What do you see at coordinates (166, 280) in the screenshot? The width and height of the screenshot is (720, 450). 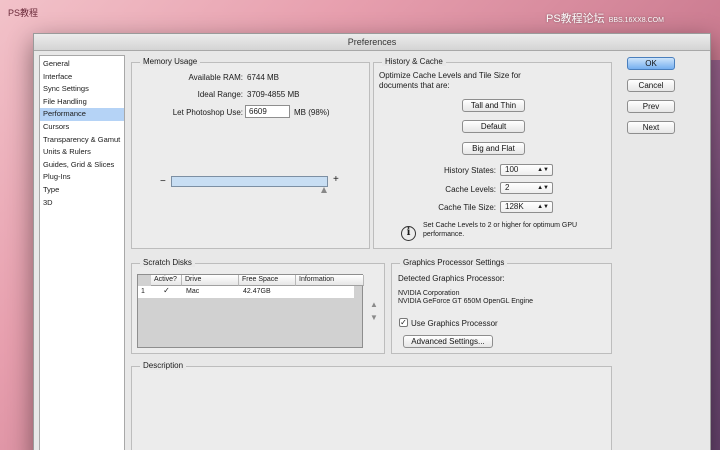 I see `column-header-active: Active?` at bounding box center [166, 280].